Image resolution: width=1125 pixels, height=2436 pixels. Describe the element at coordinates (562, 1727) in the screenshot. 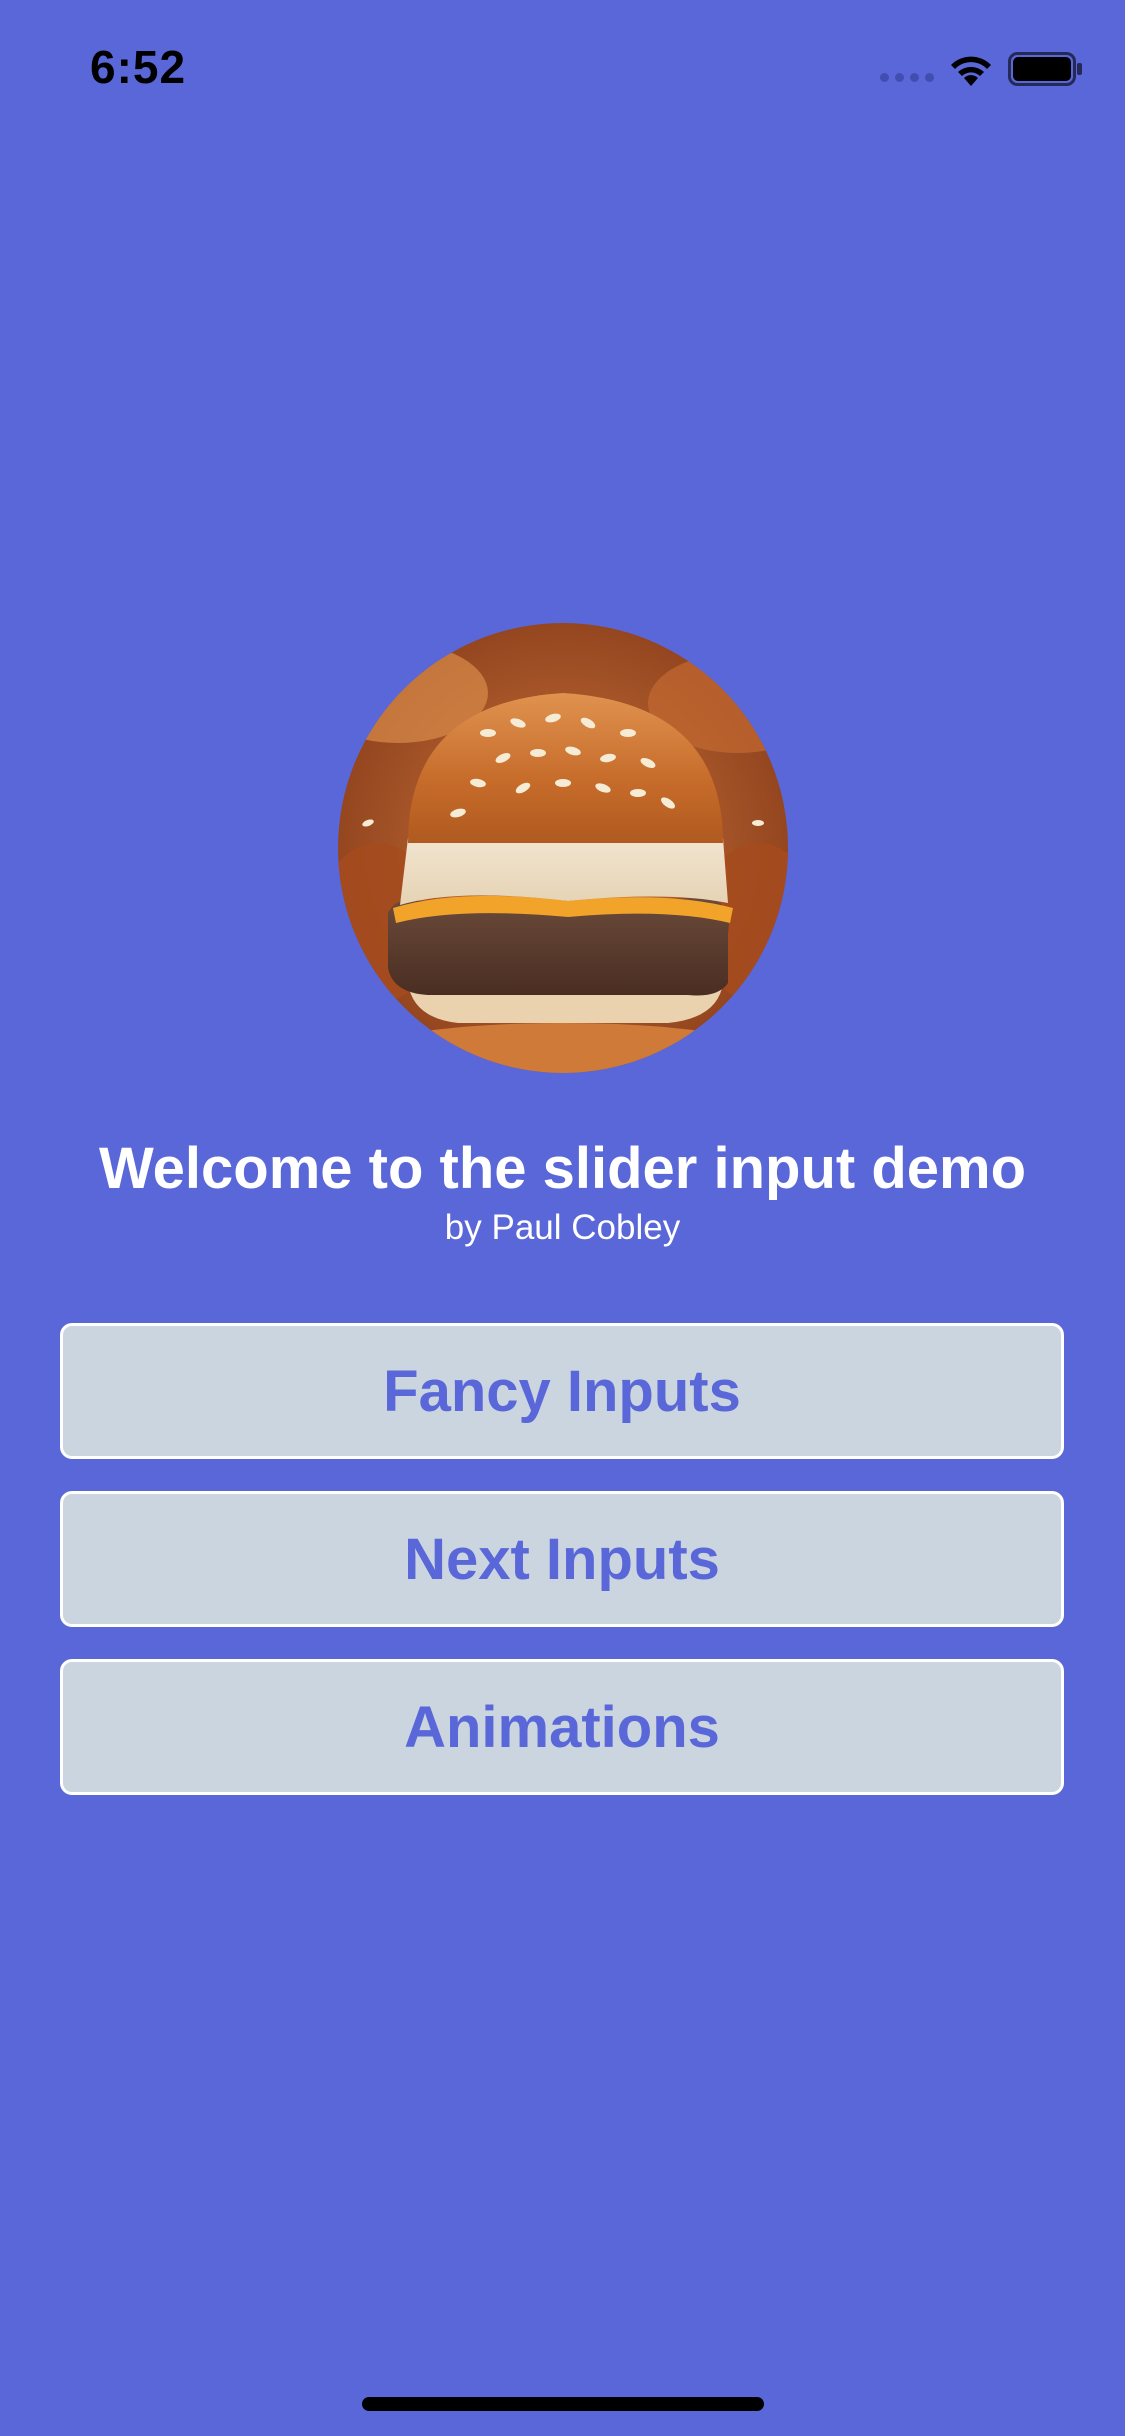

I see `animations-button: Animations` at that location.